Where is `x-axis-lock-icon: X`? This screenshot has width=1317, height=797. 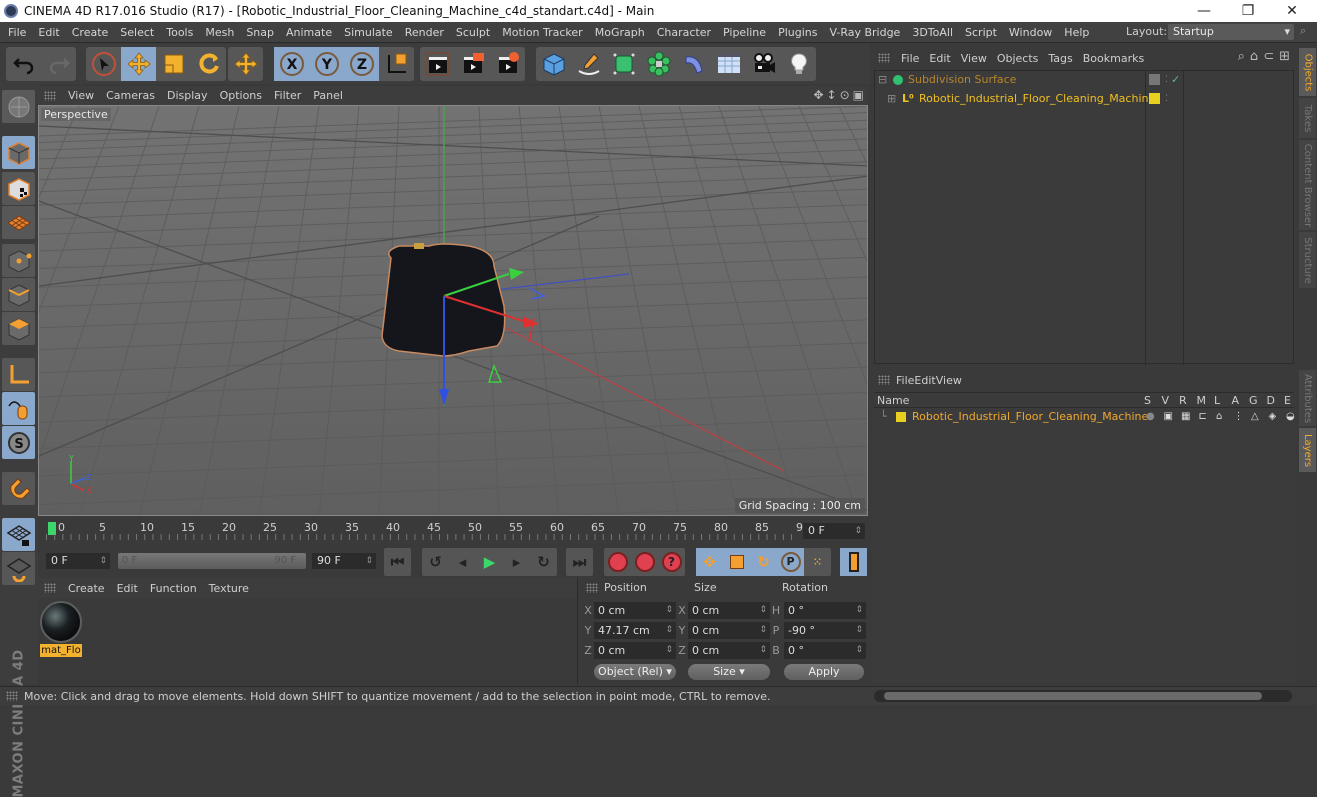 x-axis-lock-icon: X is located at coordinates (291, 64).